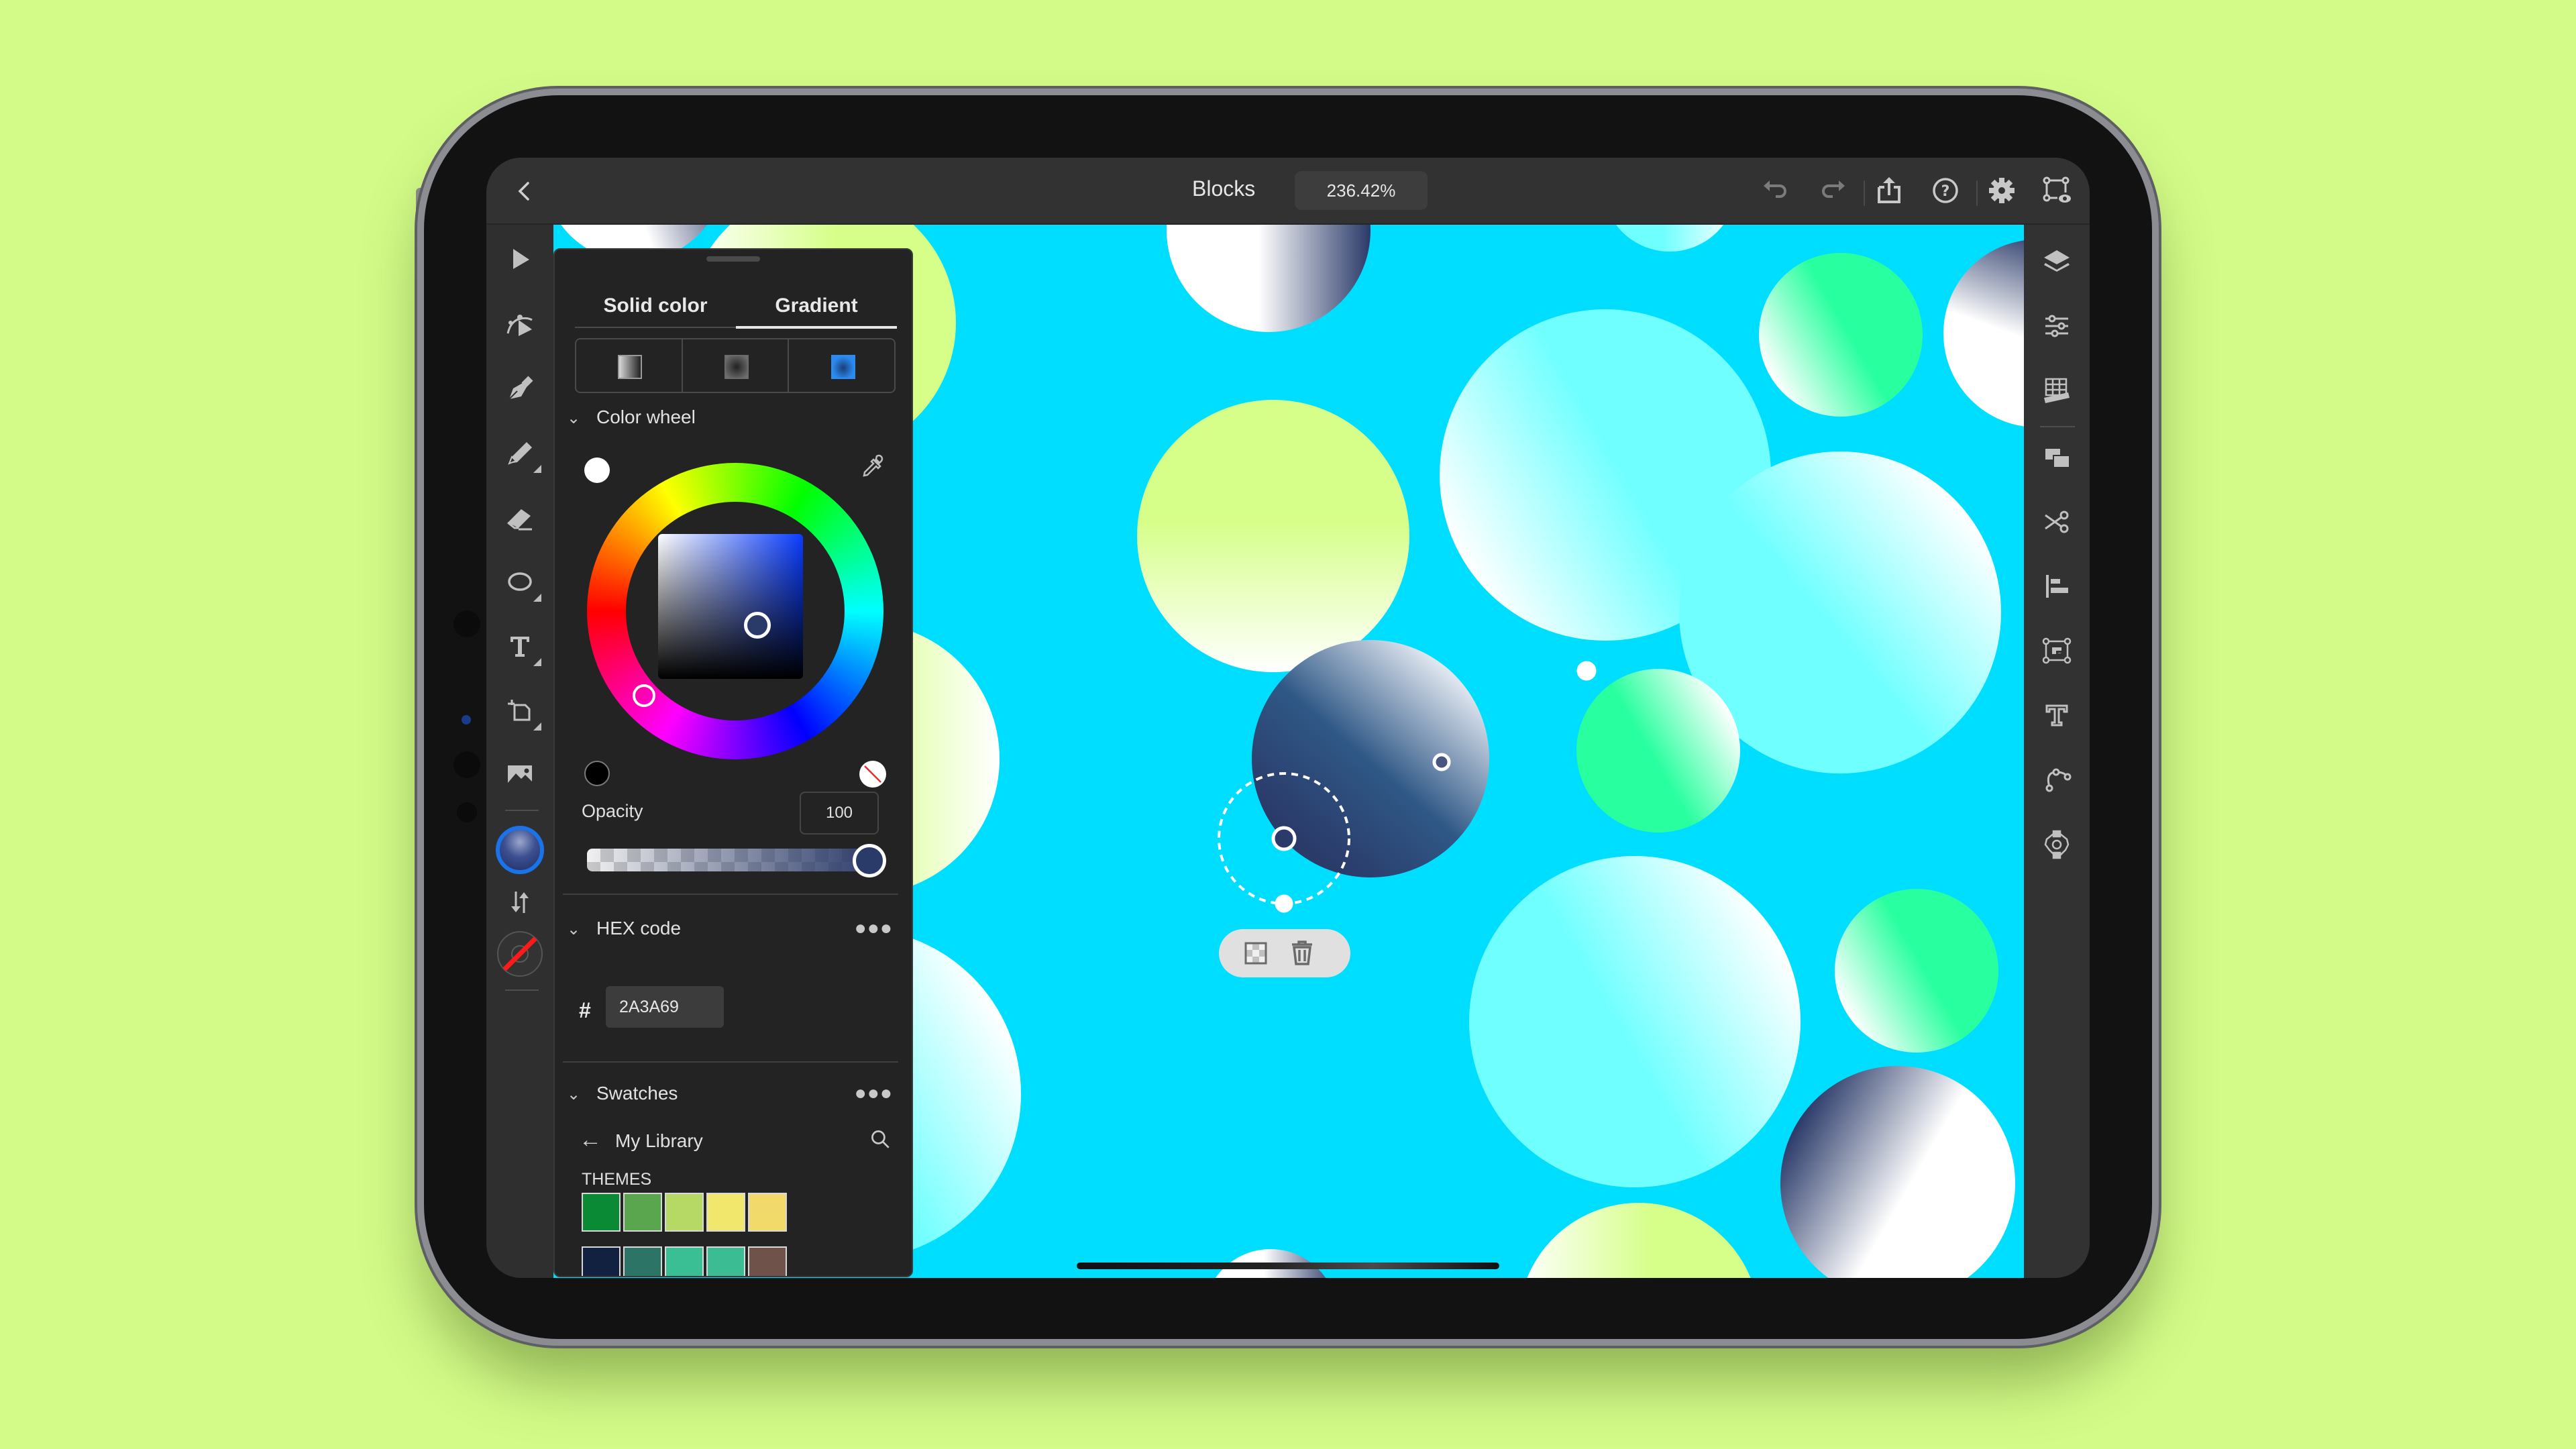  I want to click on tab-solid-color: Solid color, so click(655, 305).